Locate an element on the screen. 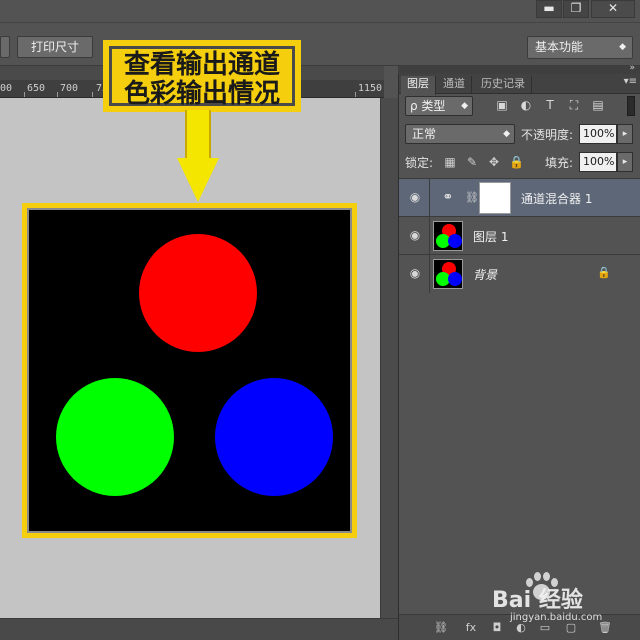  layer-row-layer-1: ◉ 图层 1 is located at coordinates (519, 235).